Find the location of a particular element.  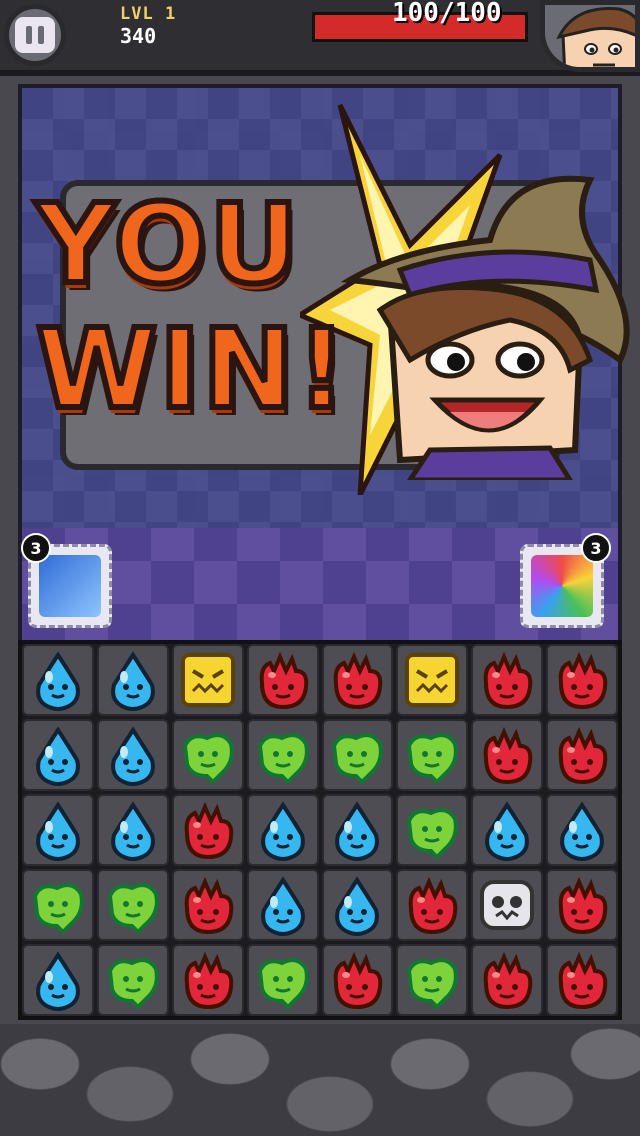

player-avatar is located at coordinates (590, 36).